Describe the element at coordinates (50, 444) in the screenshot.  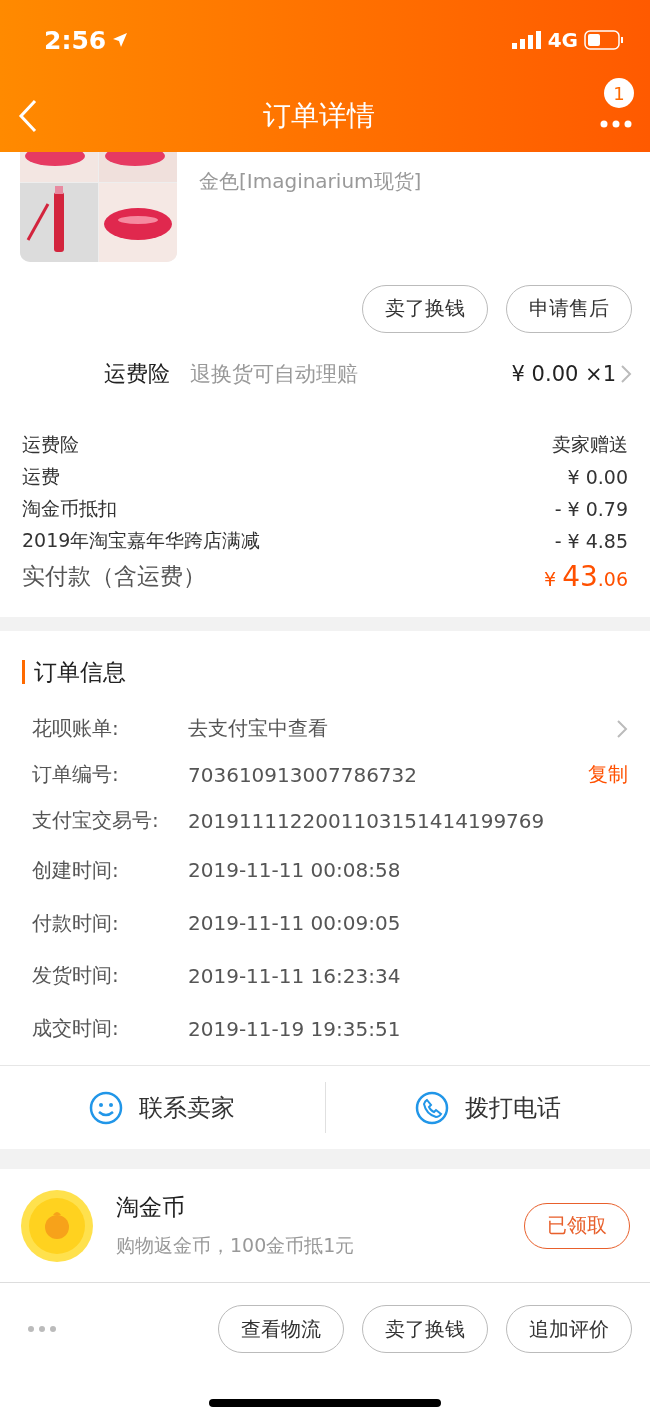
I see `fee-label: 运费险` at that location.